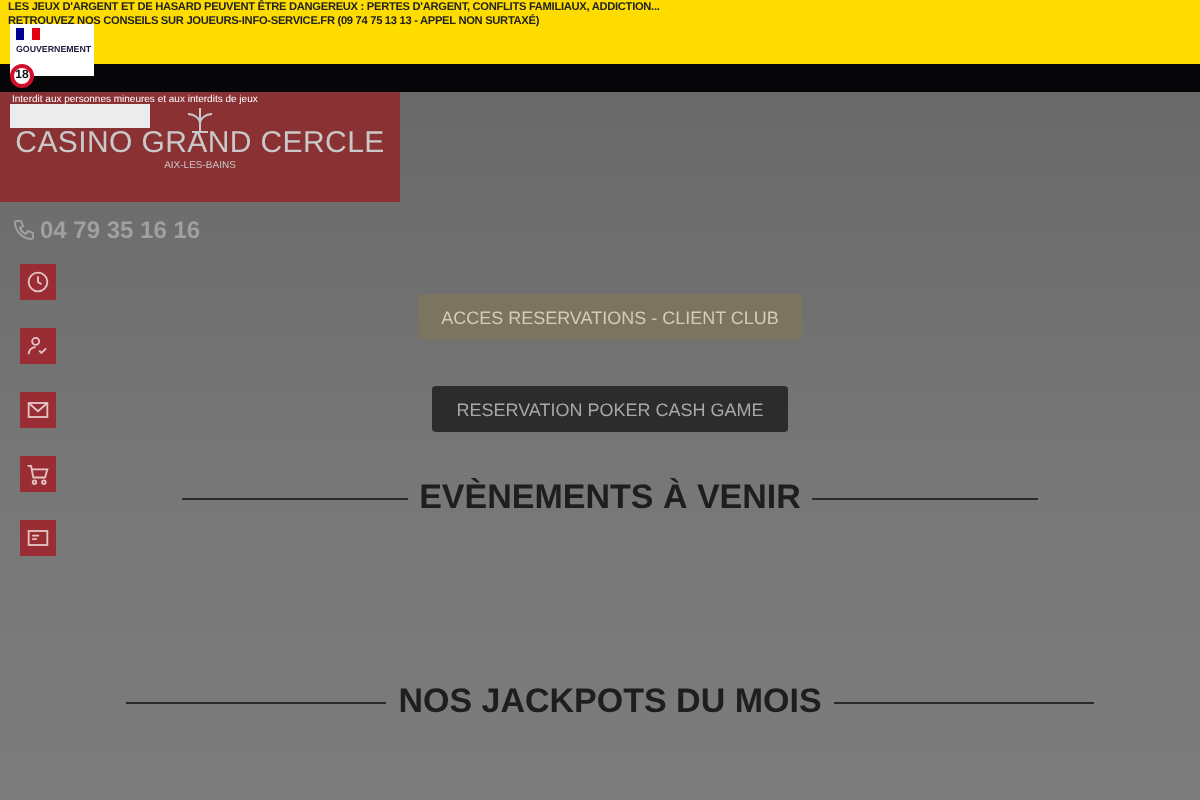 This screenshot has width=1200, height=800. What do you see at coordinates (610, 498) in the screenshot?
I see `section-heading: EVÈNEMENTS À VENIR` at bounding box center [610, 498].